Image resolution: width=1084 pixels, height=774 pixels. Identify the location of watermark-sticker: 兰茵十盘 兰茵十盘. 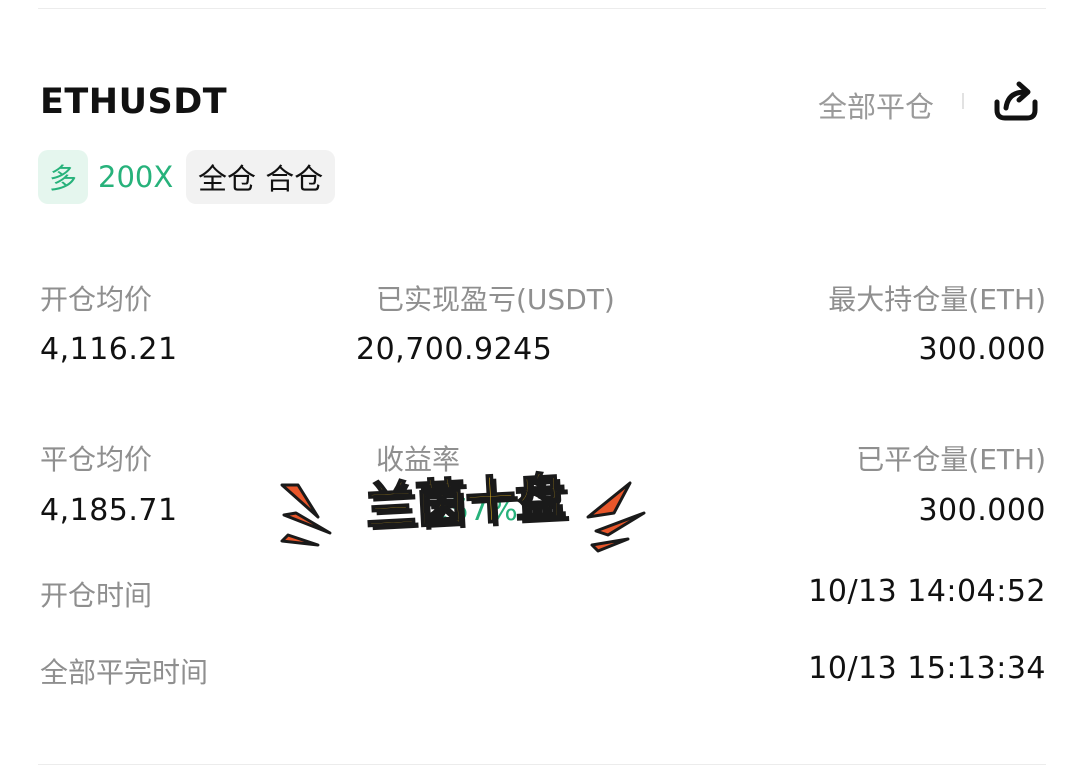
(464, 505).